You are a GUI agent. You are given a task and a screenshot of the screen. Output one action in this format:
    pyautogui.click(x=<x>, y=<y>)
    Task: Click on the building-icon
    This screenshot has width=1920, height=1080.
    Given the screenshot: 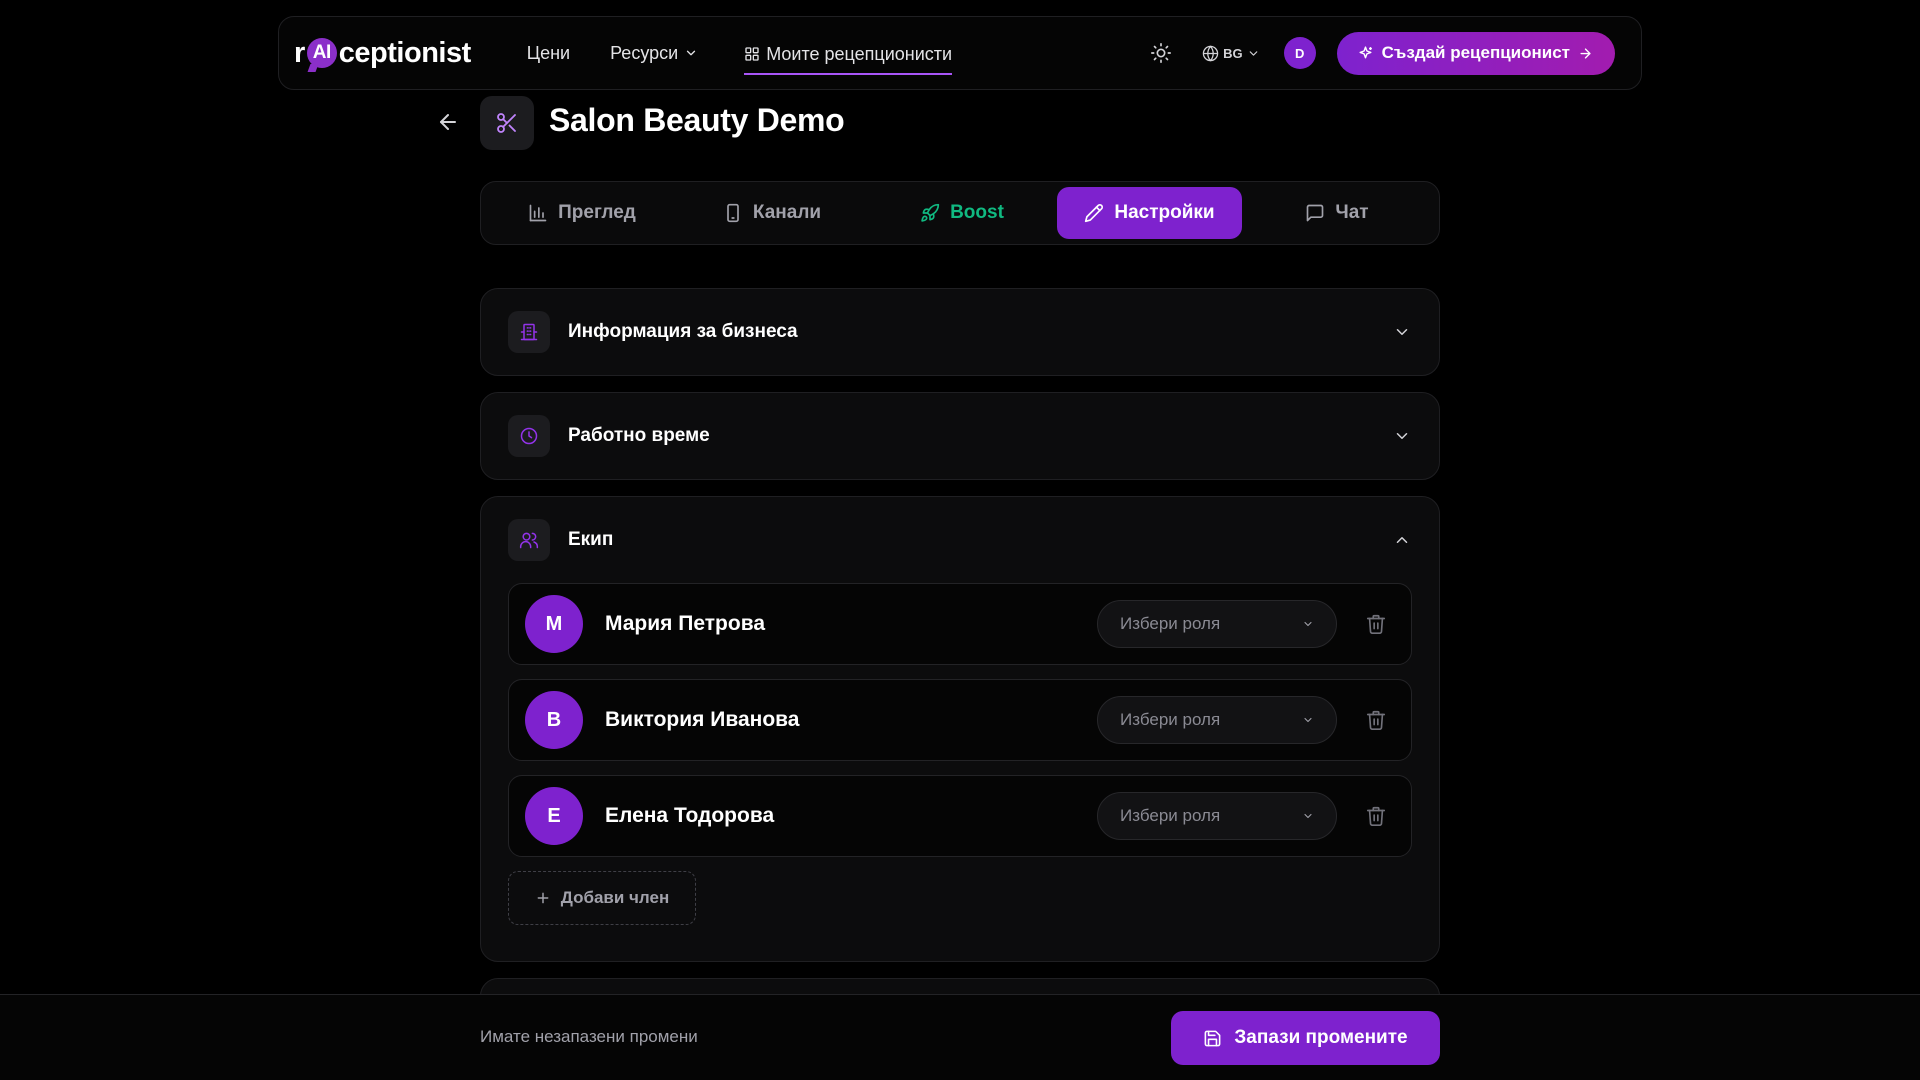 What is the action you would take?
    pyautogui.click(x=529, y=332)
    